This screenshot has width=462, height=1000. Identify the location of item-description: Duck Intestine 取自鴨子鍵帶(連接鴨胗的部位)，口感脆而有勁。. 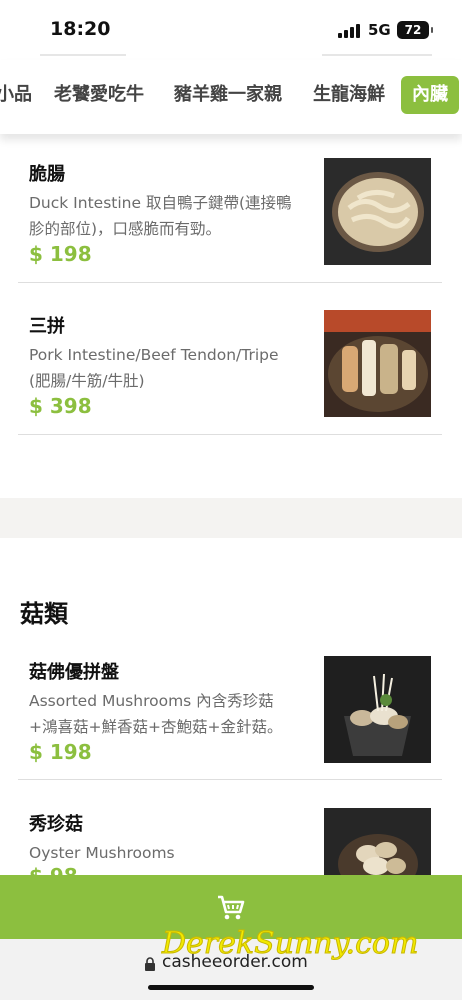
(160, 216).